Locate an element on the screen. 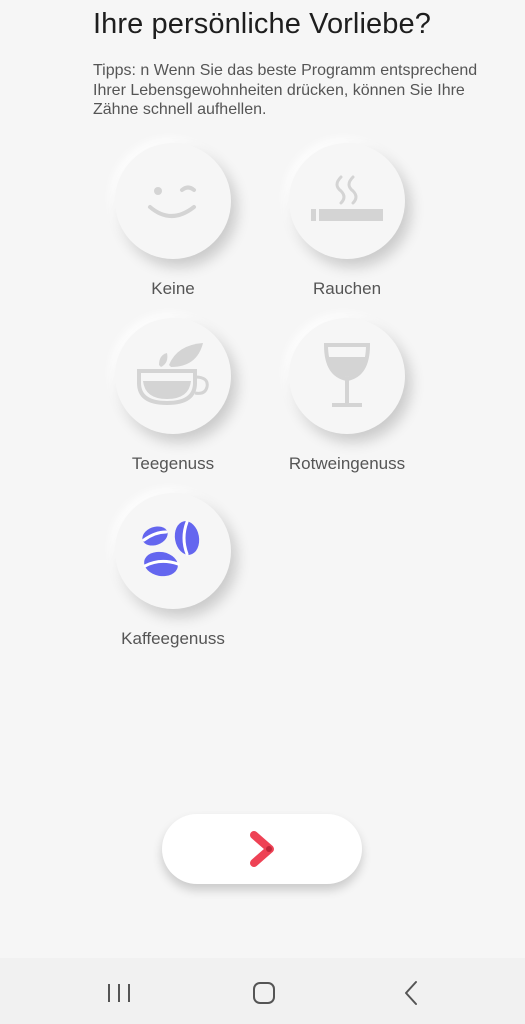 The image size is (525, 1024). option-kaffeegenuss-circle is located at coordinates (173, 551).